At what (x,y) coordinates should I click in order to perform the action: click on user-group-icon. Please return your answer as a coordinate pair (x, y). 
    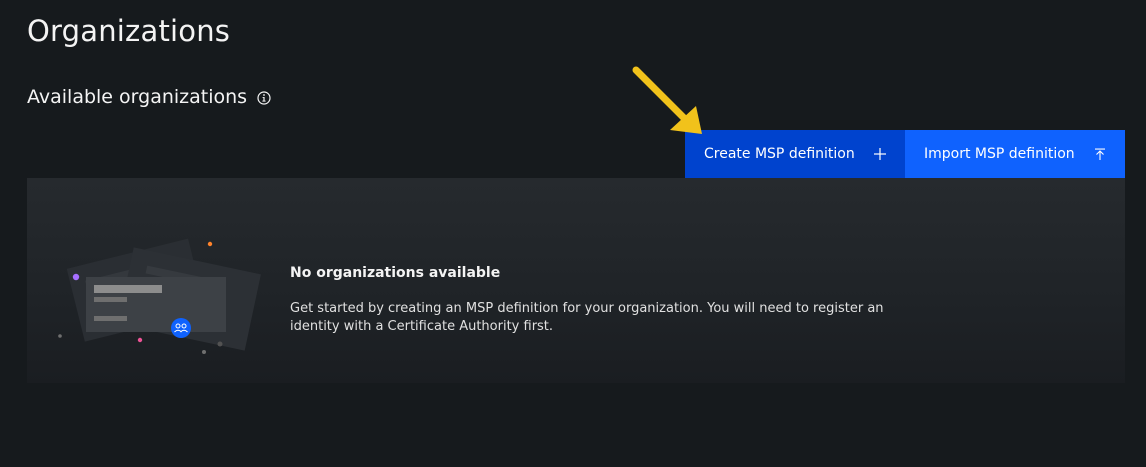
    Looking at the image, I should click on (181, 328).